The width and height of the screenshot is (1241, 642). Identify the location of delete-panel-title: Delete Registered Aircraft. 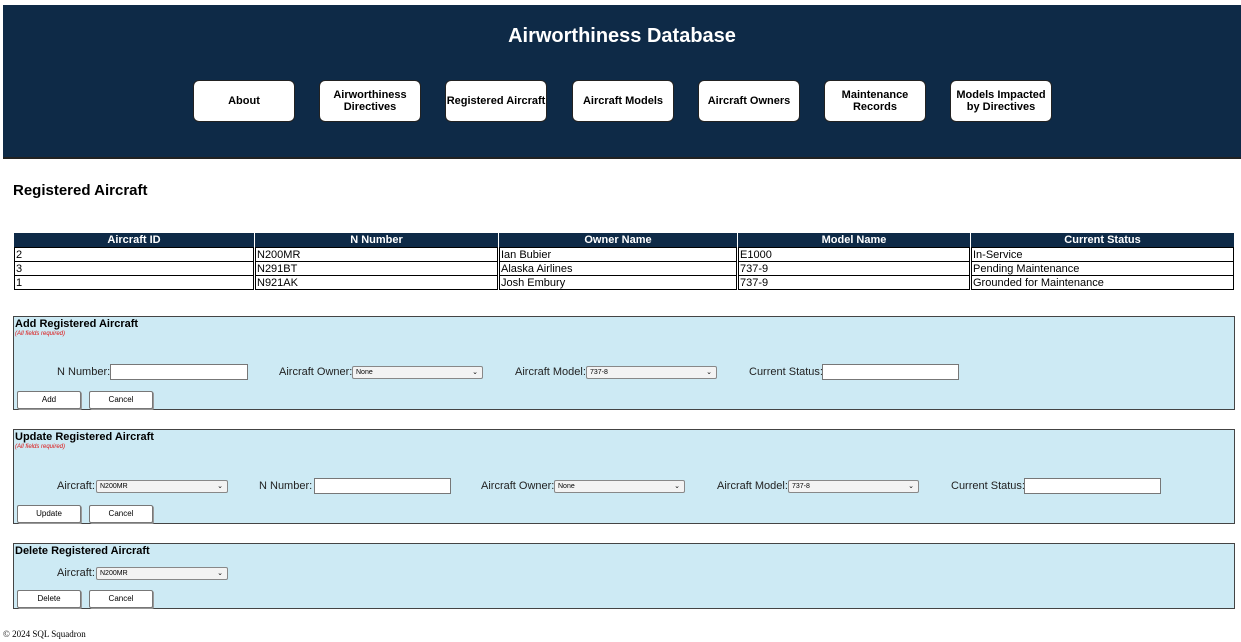
(82, 551).